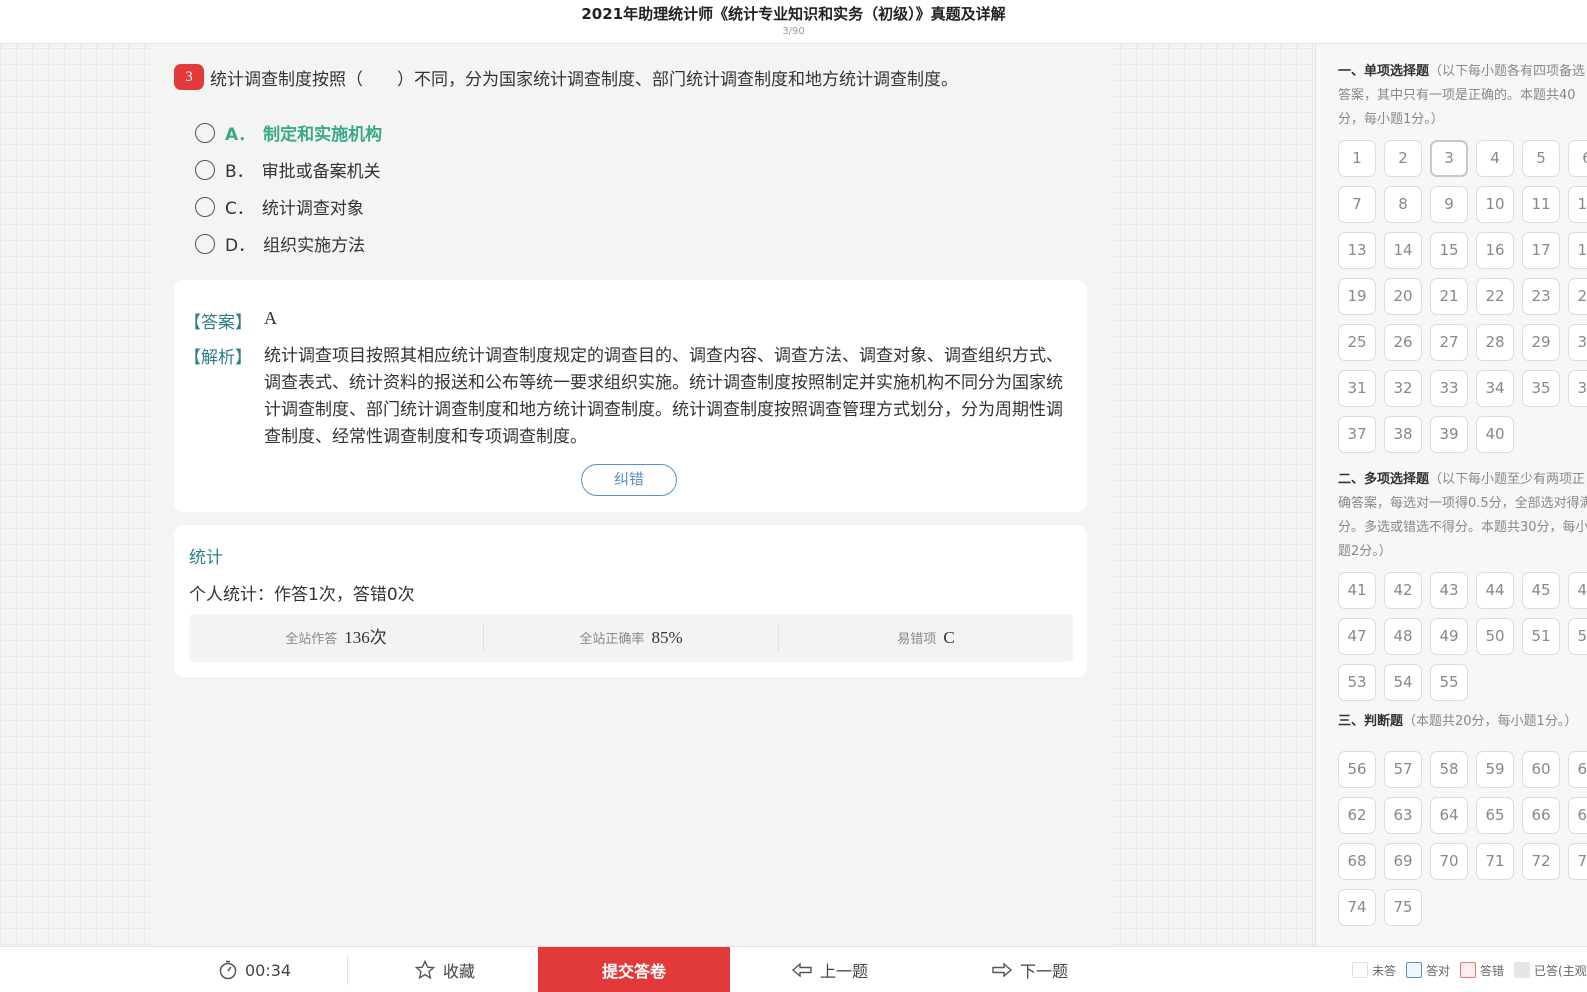  I want to click on question-nav-32: 32, so click(1403, 388).